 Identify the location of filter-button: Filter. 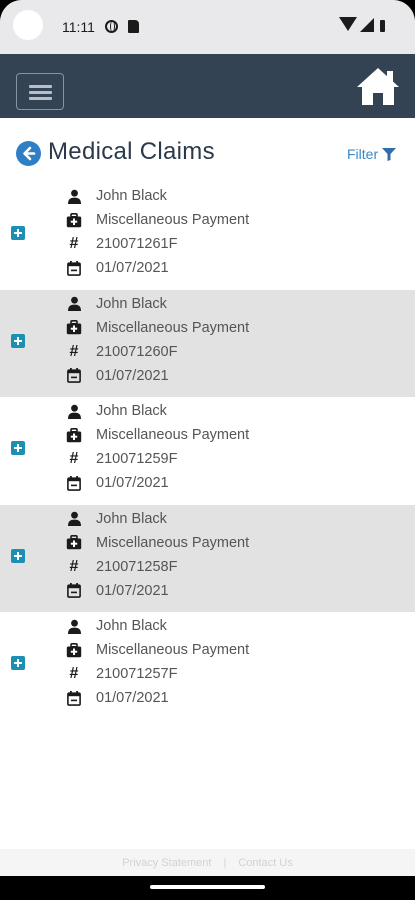
(372, 154).